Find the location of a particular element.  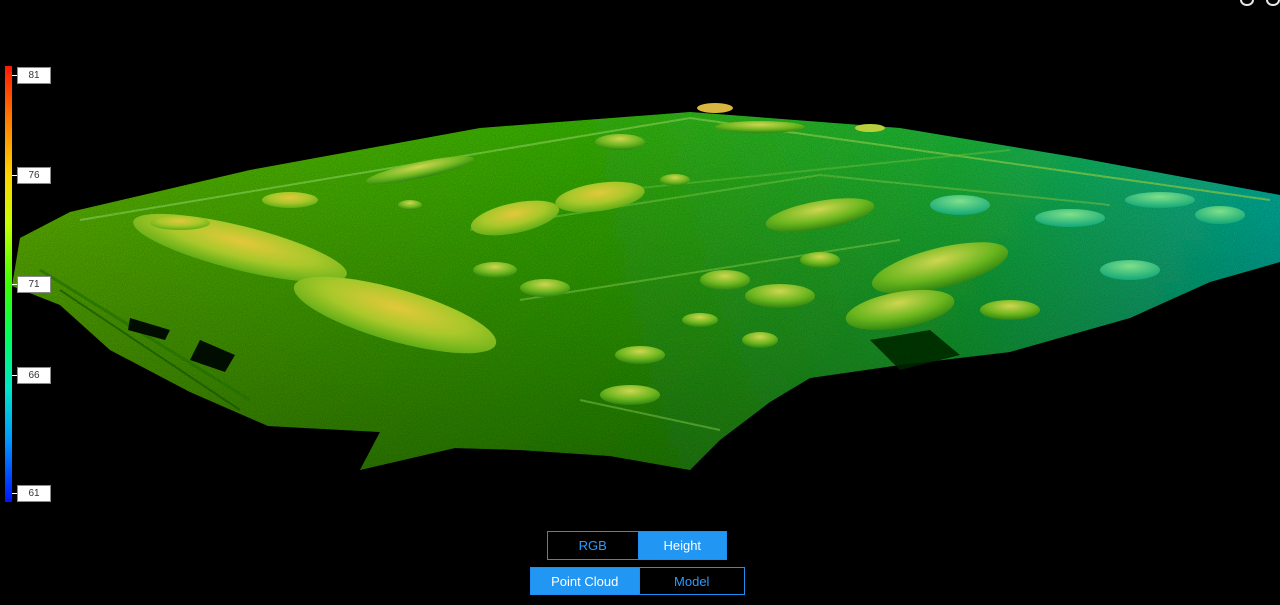

view-mode-toggle: Point Cloud Model is located at coordinates (637, 581).